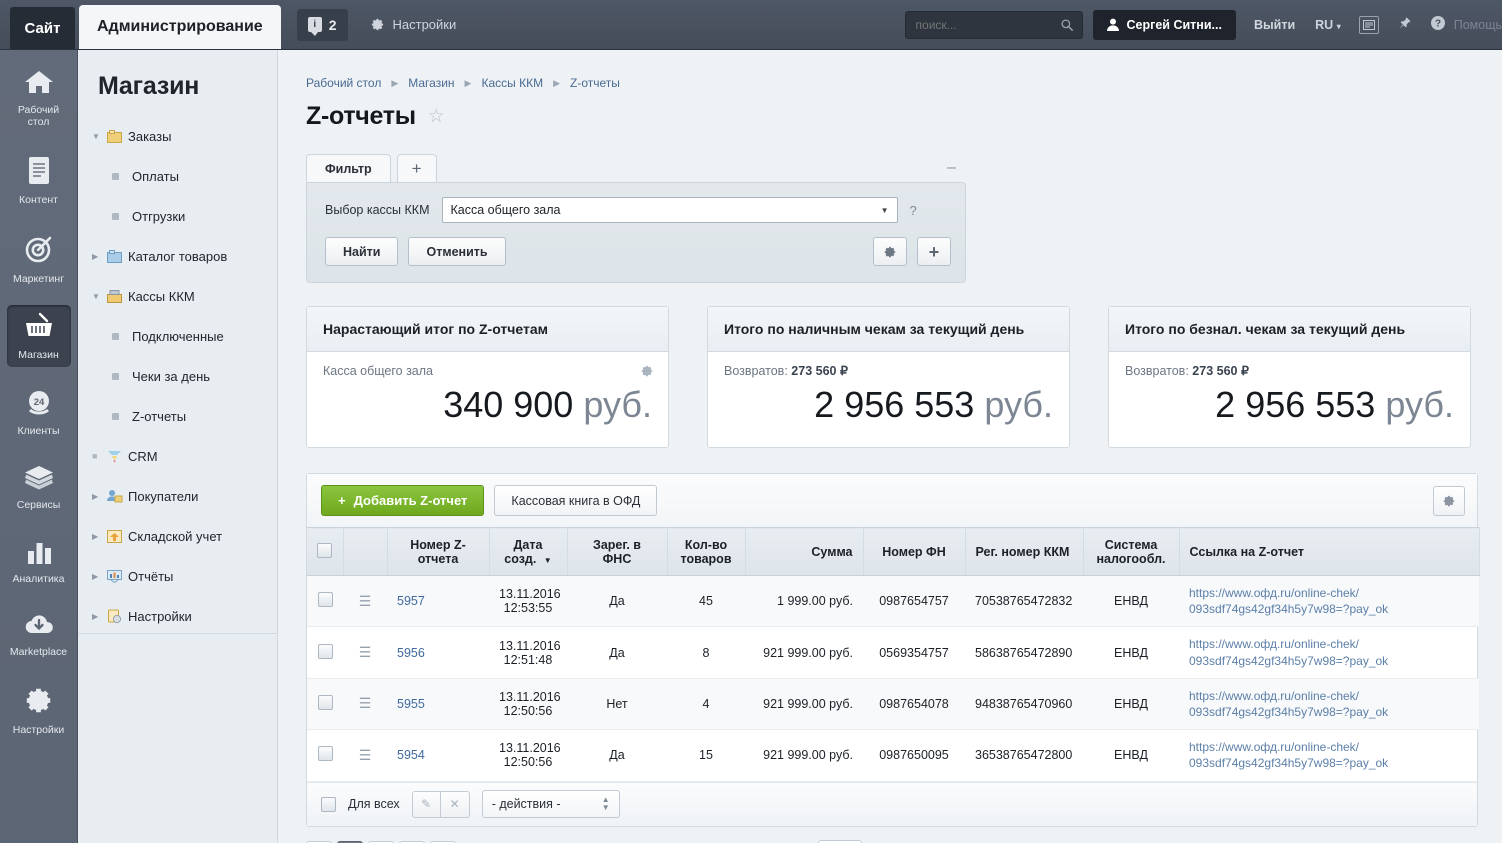 The height and width of the screenshot is (843, 1502). Describe the element at coordinates (438, 704) in the screenshot. I see `cell-report-number: 5955` at that location.